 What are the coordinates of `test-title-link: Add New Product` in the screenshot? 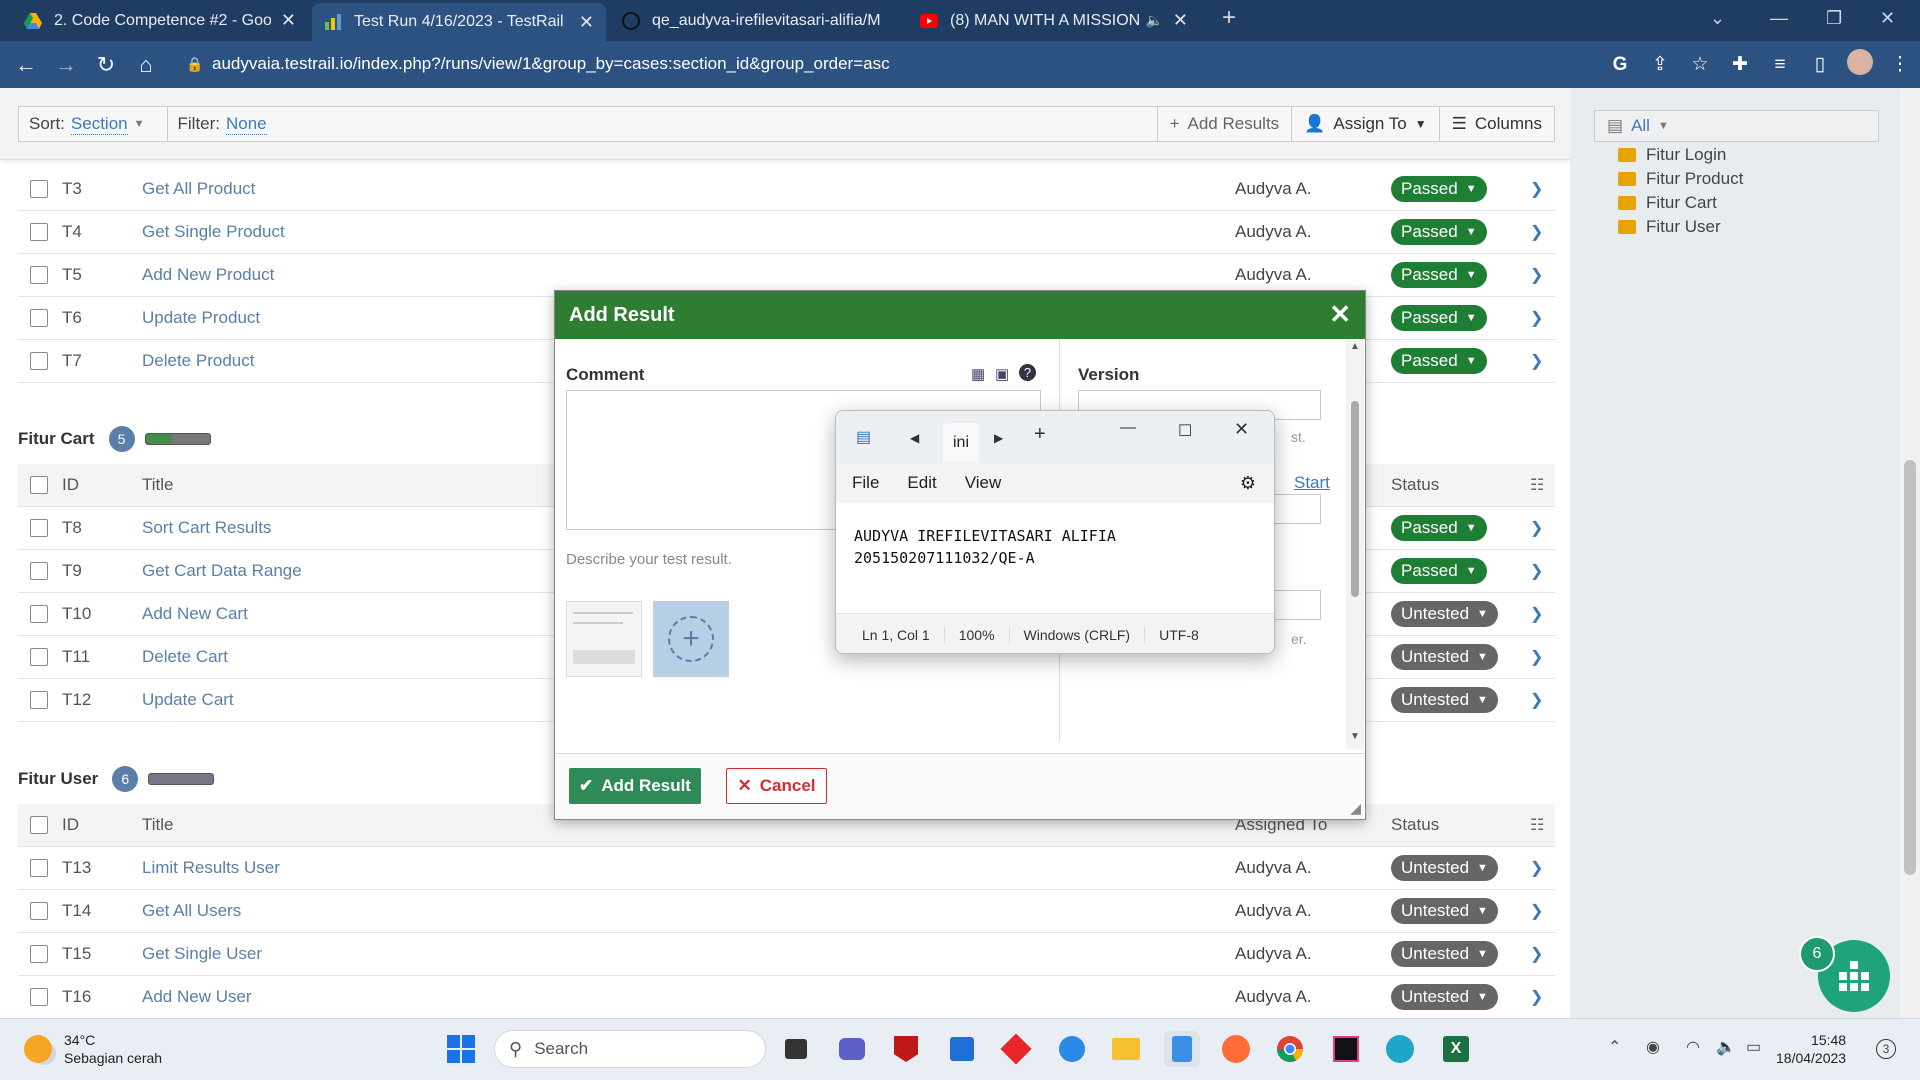 It's located at (208, 275).